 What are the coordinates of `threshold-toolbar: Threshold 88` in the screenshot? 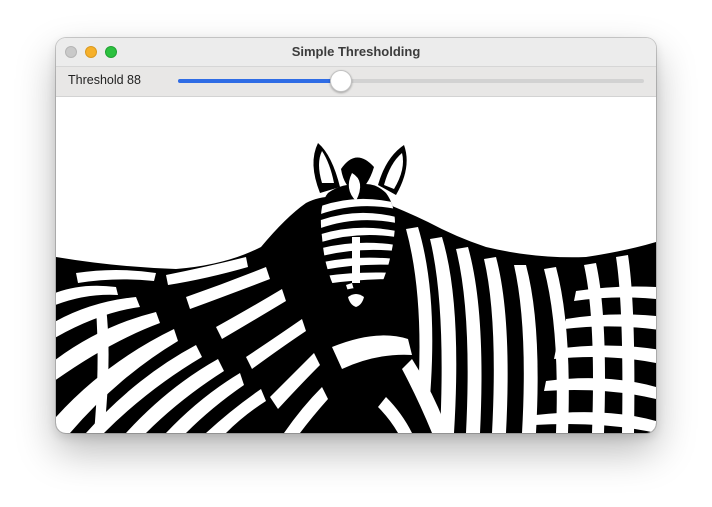 It's located at (356, 82).